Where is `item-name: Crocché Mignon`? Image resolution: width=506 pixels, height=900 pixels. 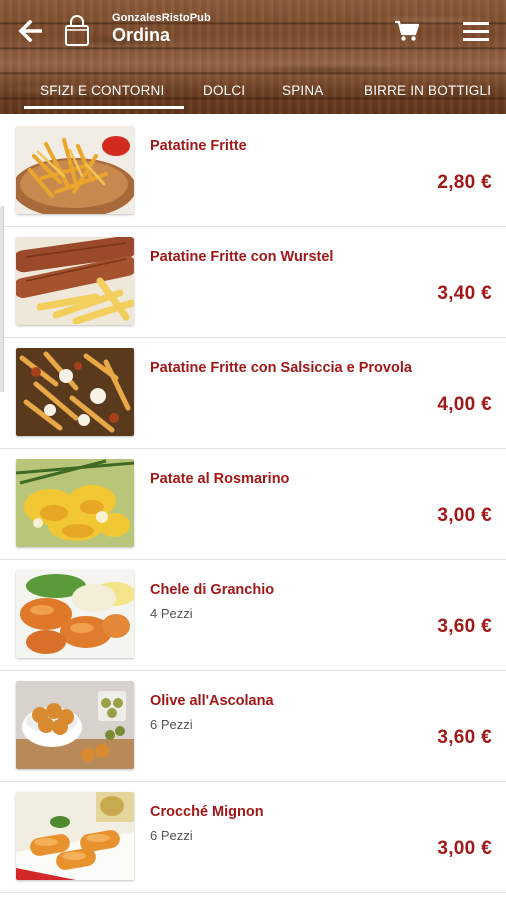 item-name: Crocché Mignon is located at coordinates (207, 812).